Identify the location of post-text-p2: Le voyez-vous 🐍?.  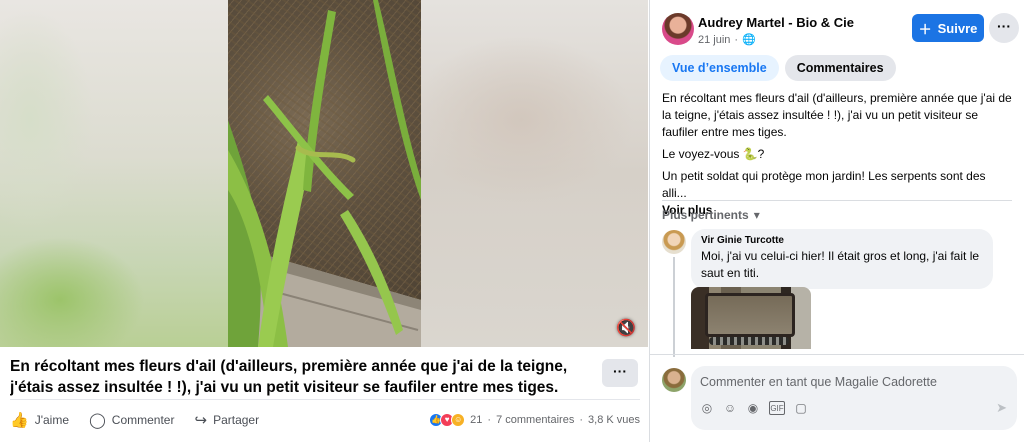
(713, 154).